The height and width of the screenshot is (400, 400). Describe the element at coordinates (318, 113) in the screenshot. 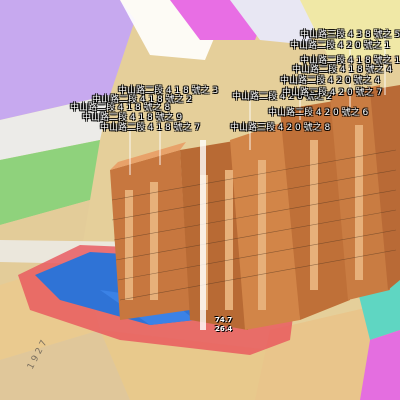

I see `address-label: 中山路二段 4 2 0 號之 6` at that location.